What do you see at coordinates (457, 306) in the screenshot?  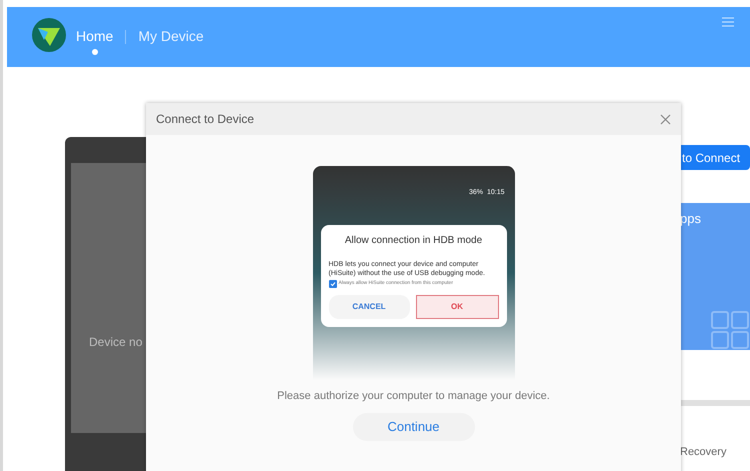 I see `prompt-button: OK` at bounding box center [457, 306].